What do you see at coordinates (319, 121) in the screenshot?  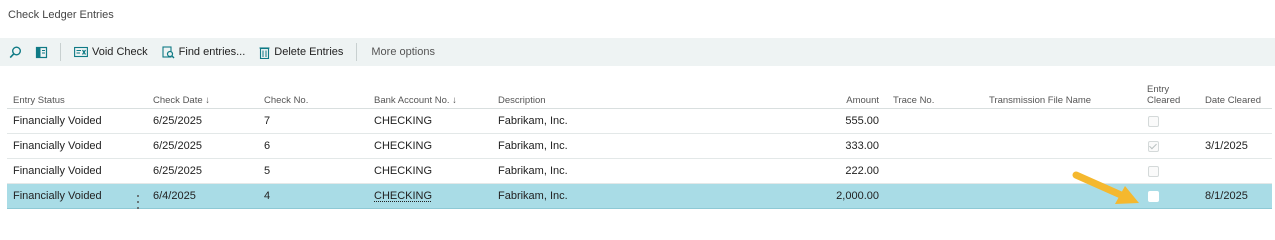 I see `cell-check-no: 7` at bounding box center [319, 121].